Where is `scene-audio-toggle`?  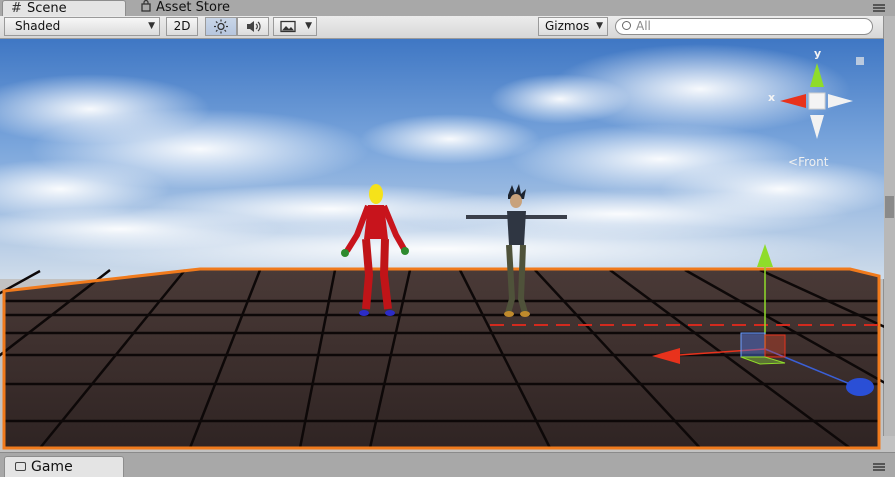 scene-audio-toggle is located at coordinates (253, 26).